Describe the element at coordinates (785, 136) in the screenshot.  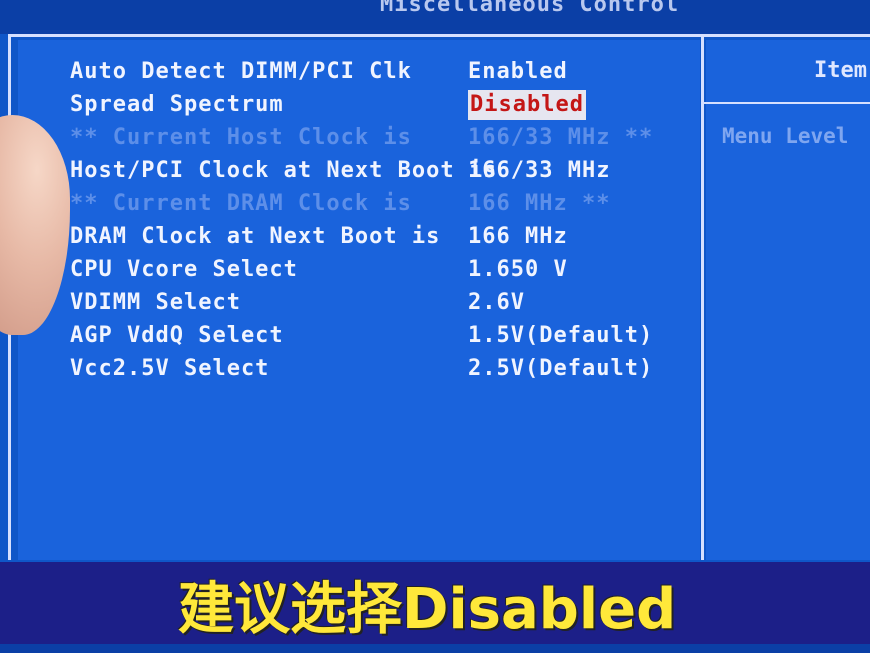
I see `menu-level-label: Menu Level` at that location.